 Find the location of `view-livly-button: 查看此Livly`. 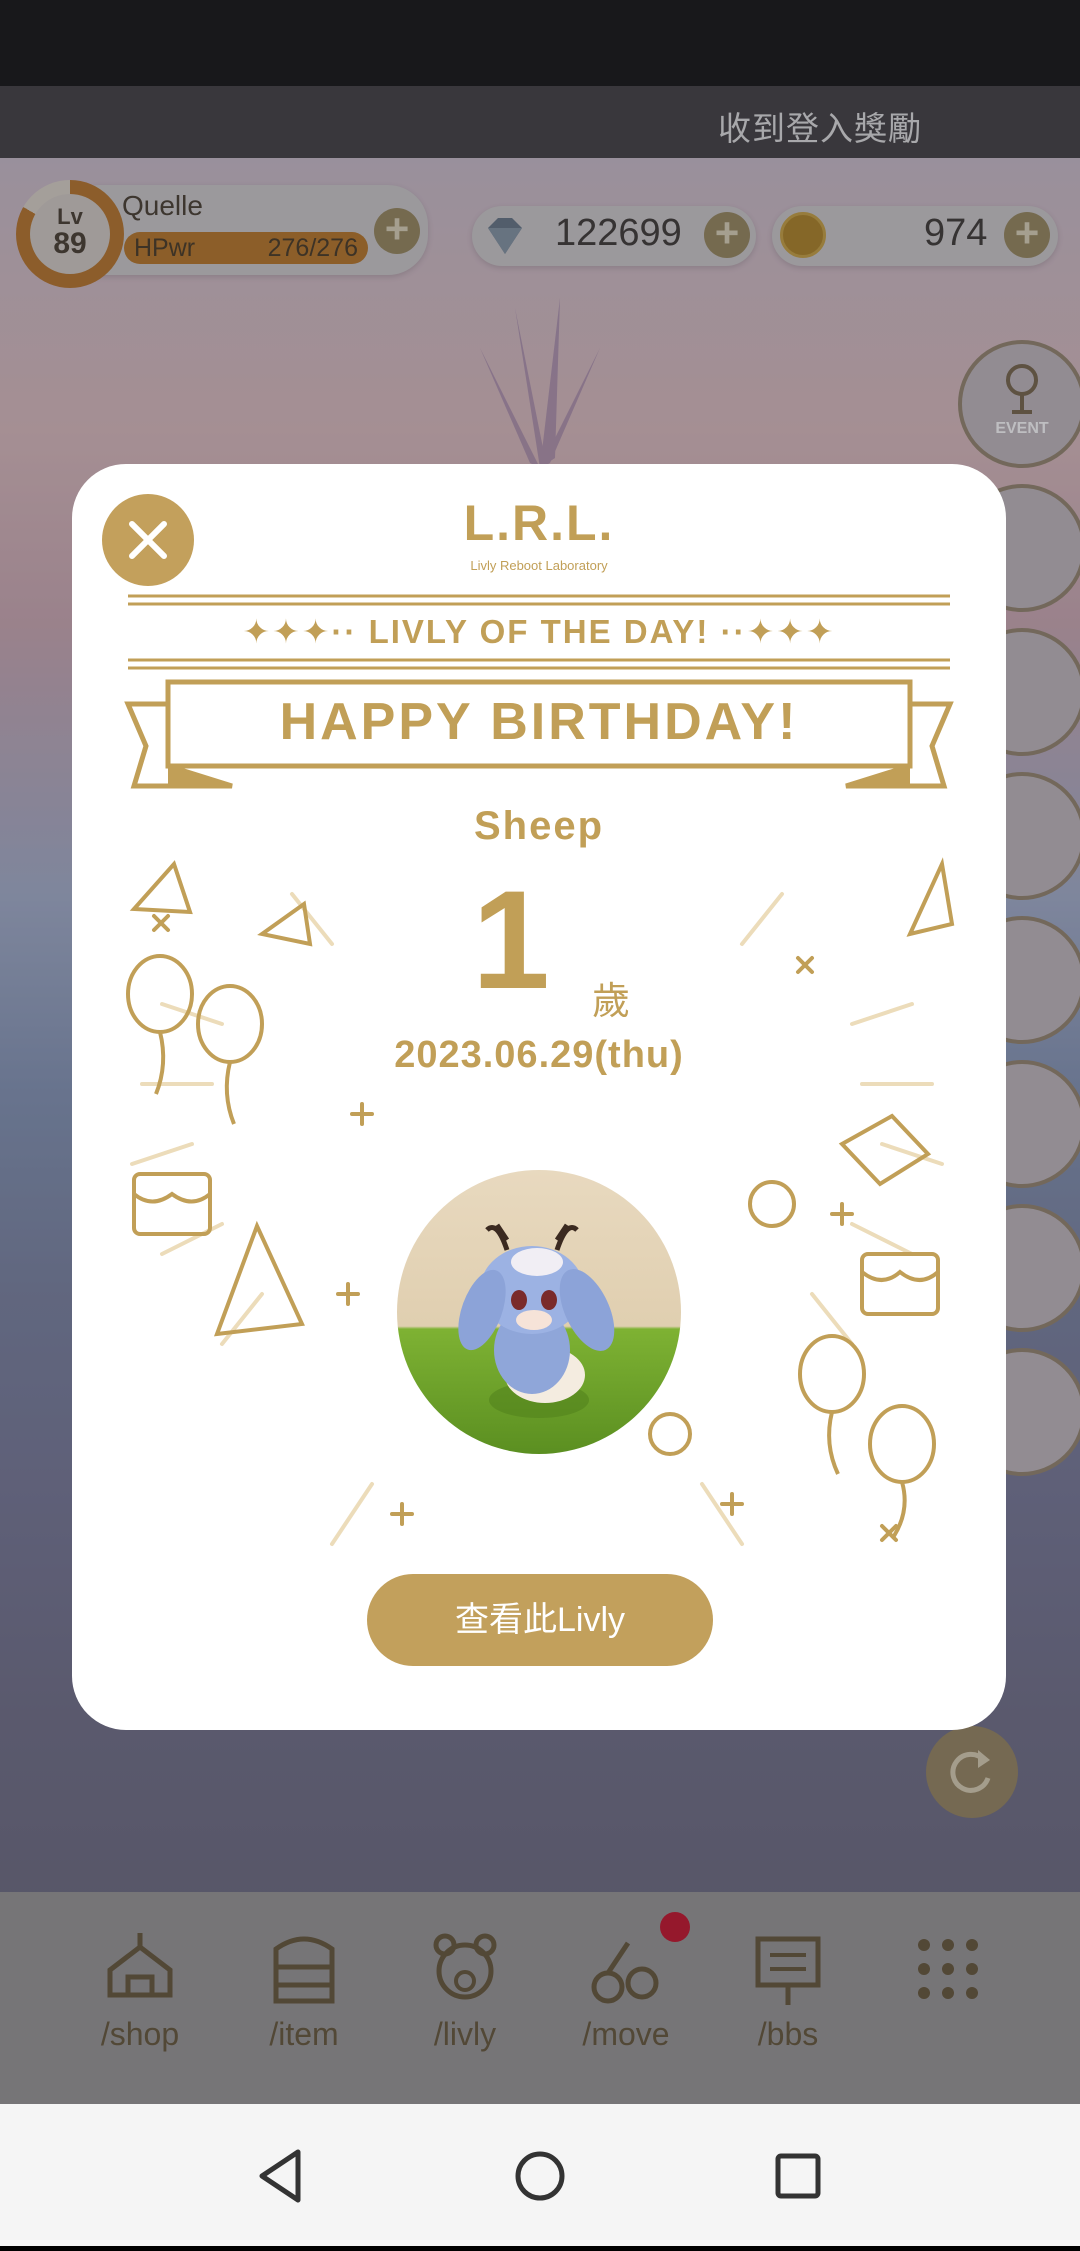

view-livly-button: 查看此Livly is located at coordinates (540, 1620).